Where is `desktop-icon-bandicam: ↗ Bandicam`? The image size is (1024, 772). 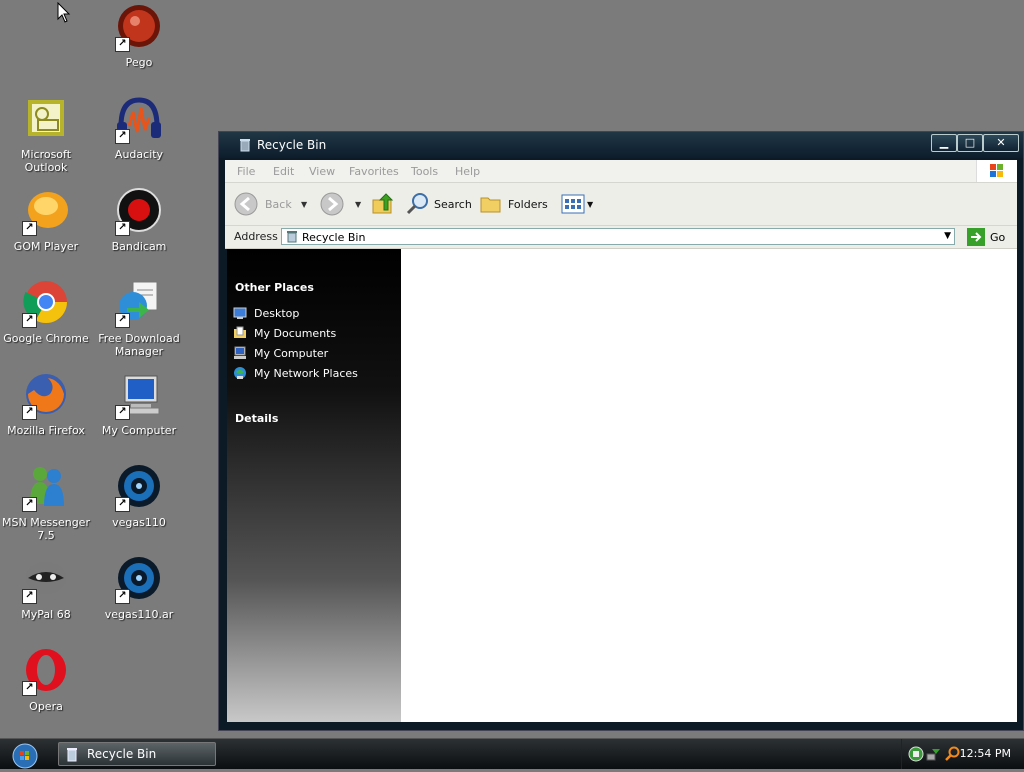 desktop-icon-bandicam: ↗ Bandicam is located at coordinates (139, 220).